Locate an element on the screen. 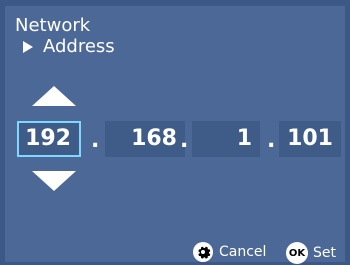 The height and width of the screenshot is (265, 350). ok-button-icon: OK is located at coordinates (297, 253).